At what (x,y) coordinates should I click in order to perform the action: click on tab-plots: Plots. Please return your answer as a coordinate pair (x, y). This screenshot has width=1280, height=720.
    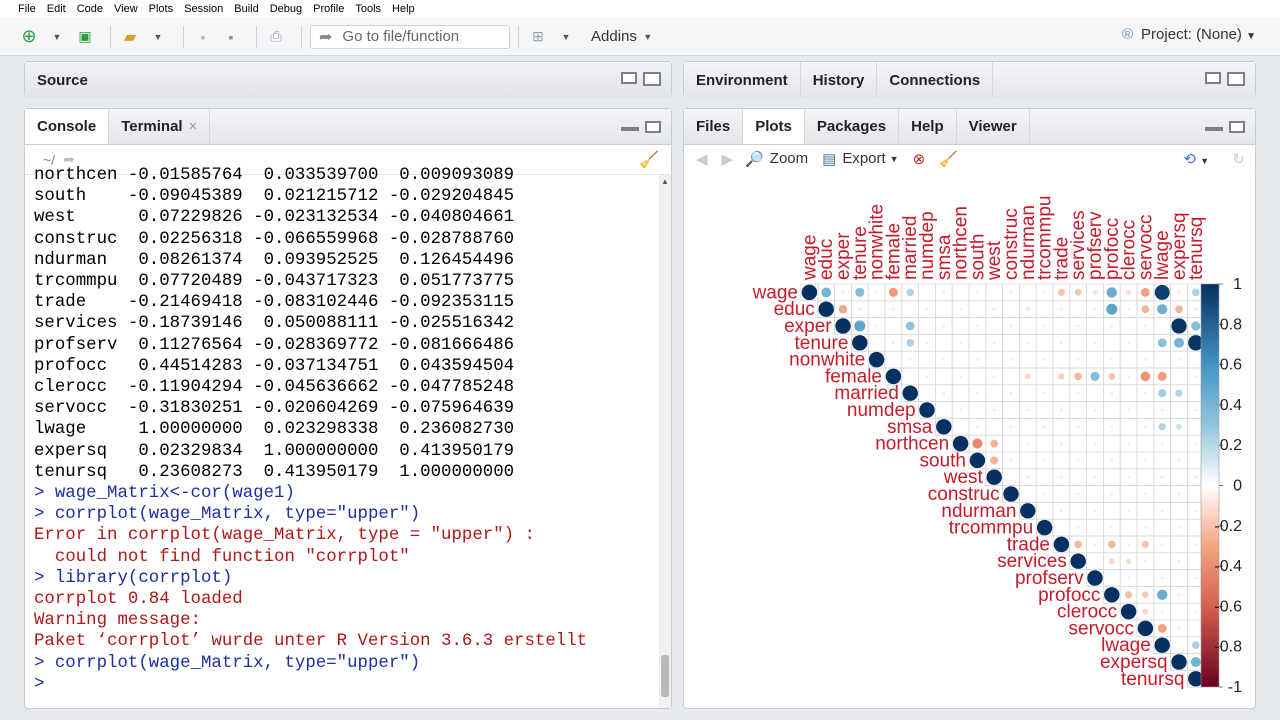
    Looking at the image, I should click on (774, 126).